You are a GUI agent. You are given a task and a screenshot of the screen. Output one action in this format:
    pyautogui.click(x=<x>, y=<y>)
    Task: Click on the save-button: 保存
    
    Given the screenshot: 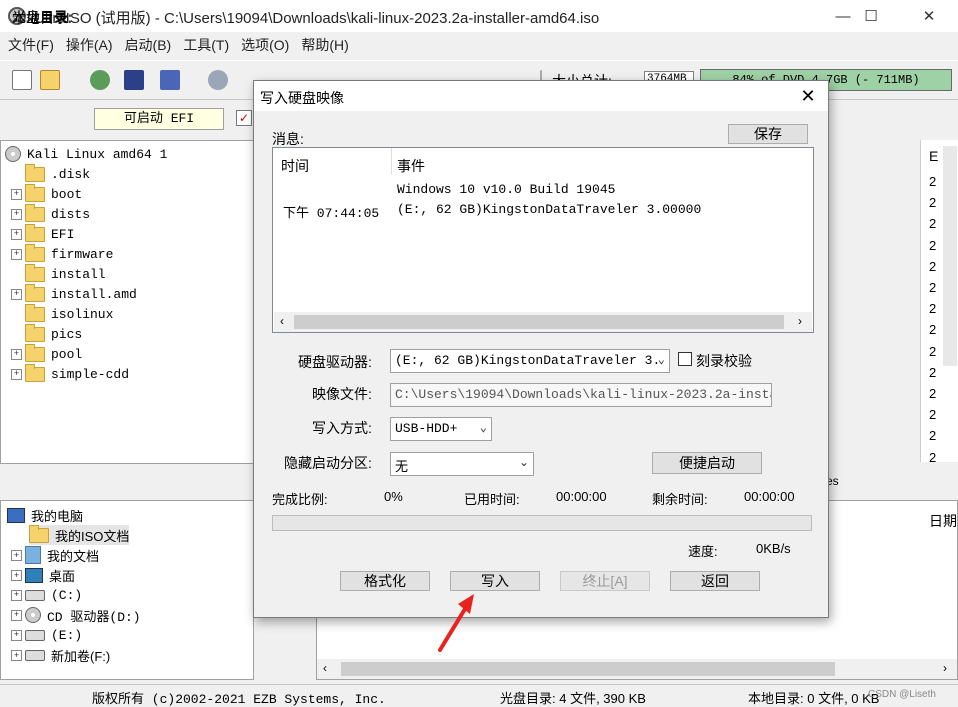 What is the action you would take?
    pyautogui.click(x=768, y=134)
    